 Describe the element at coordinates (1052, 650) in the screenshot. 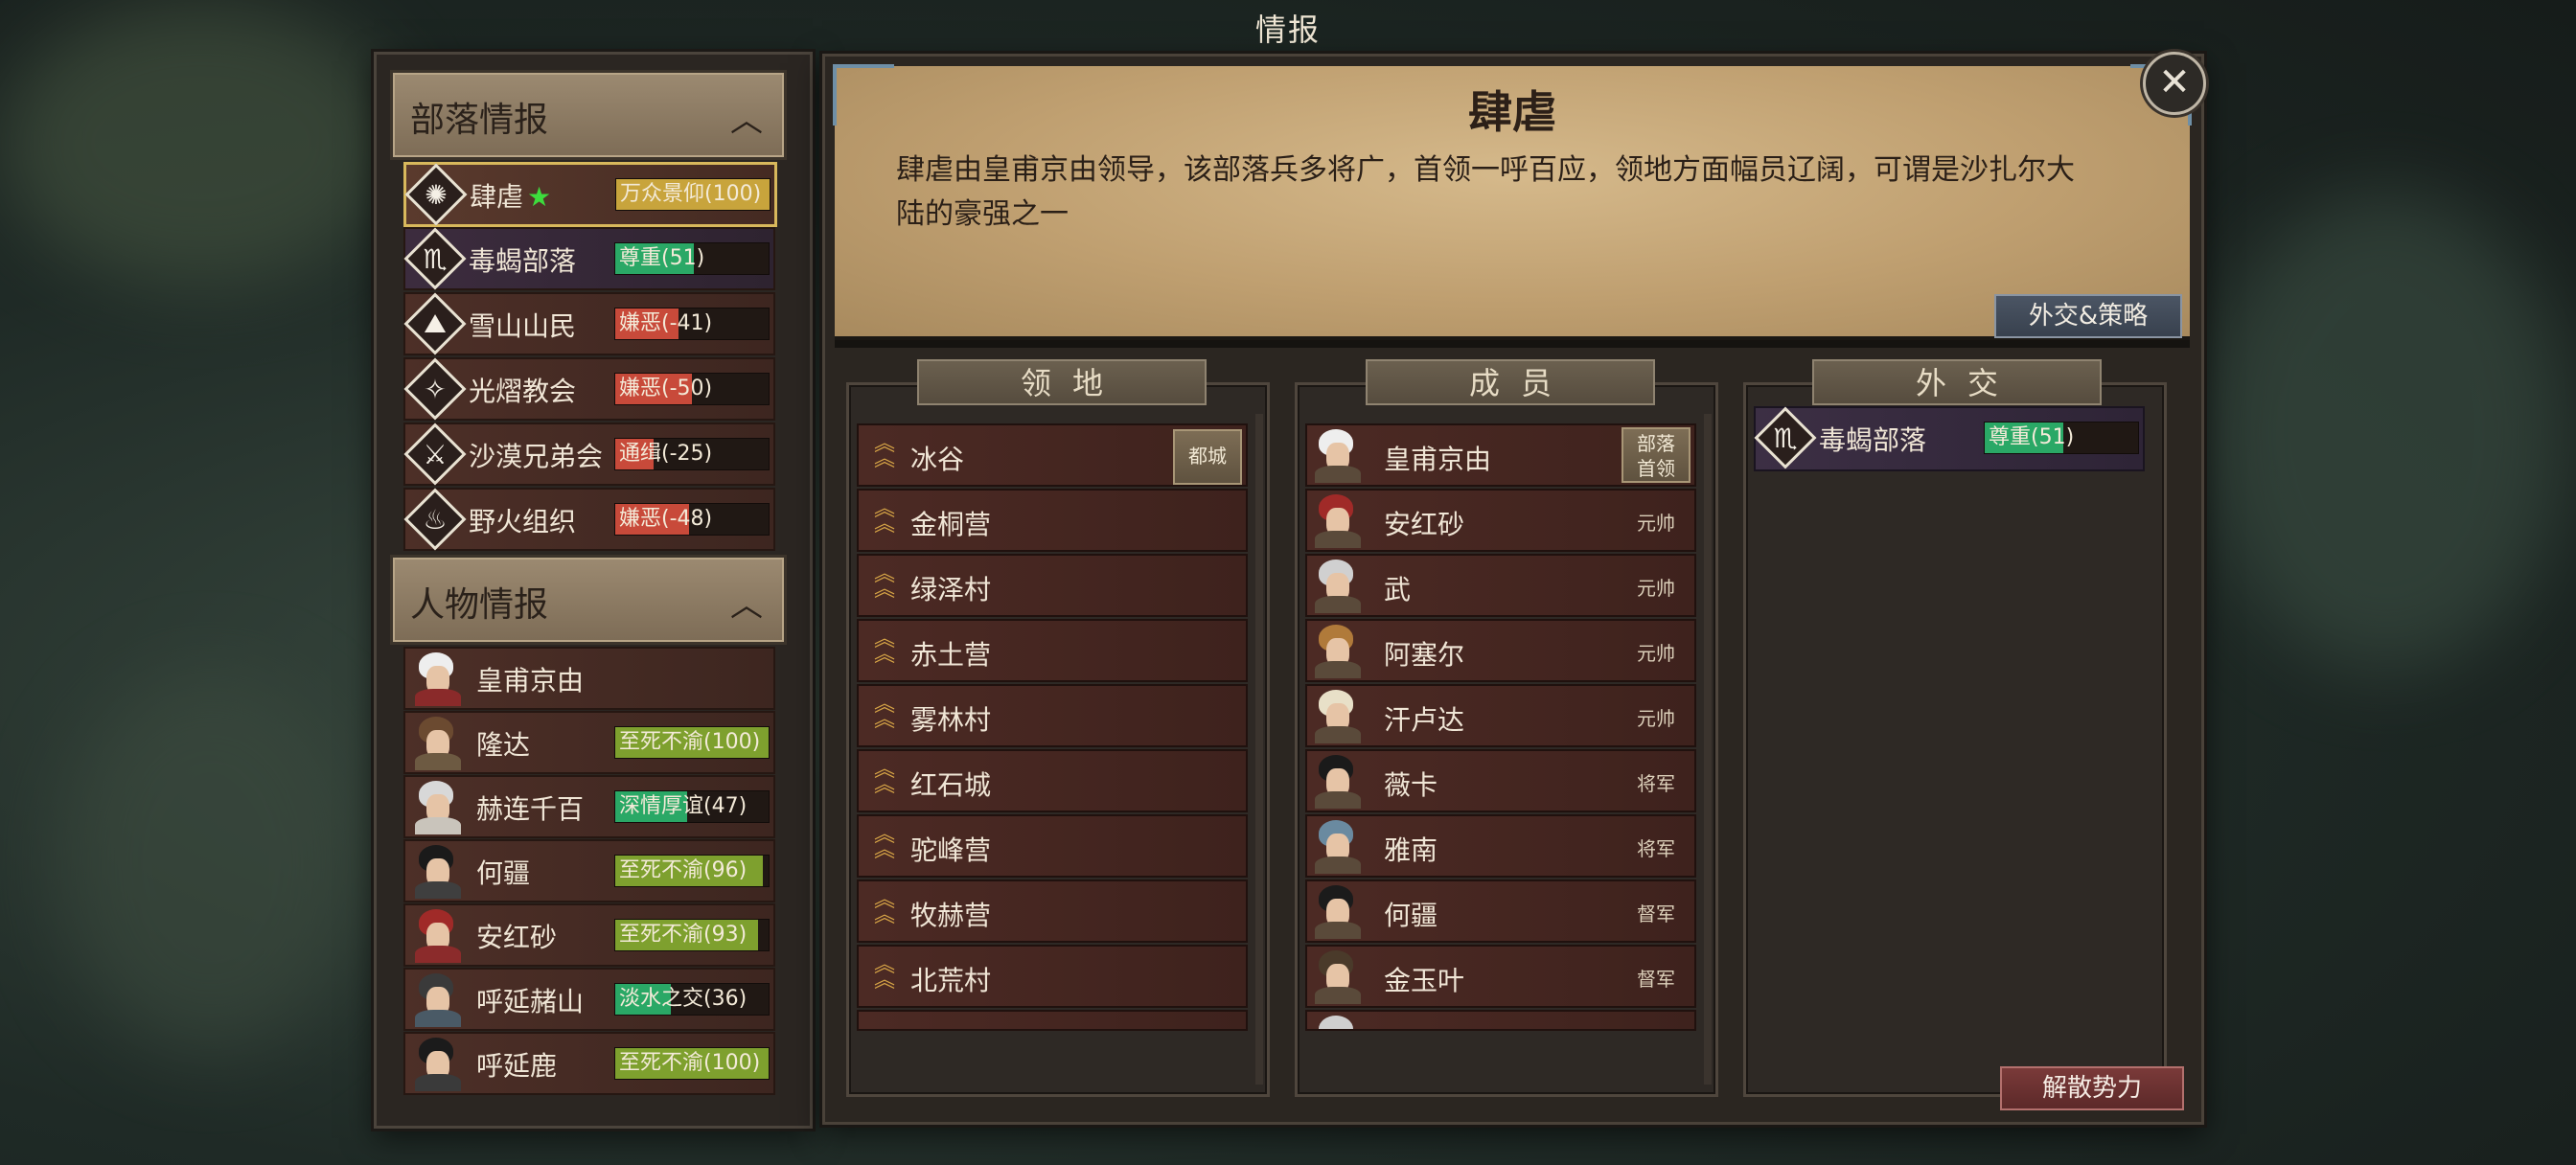

I see `territory-row: ︽ ︽ 赤土营` at that location.